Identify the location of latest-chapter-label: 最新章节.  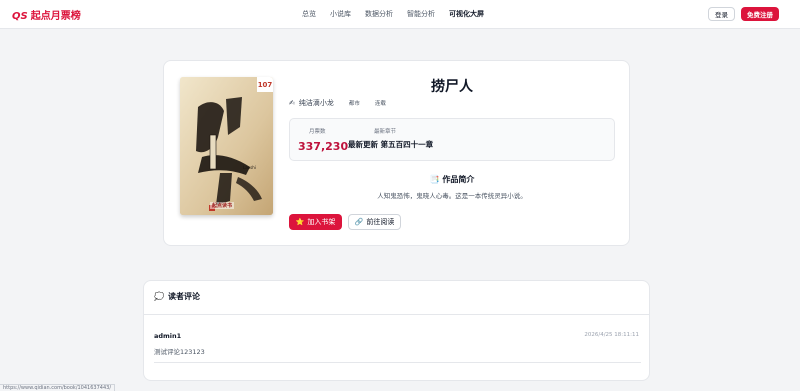
(385, 132).